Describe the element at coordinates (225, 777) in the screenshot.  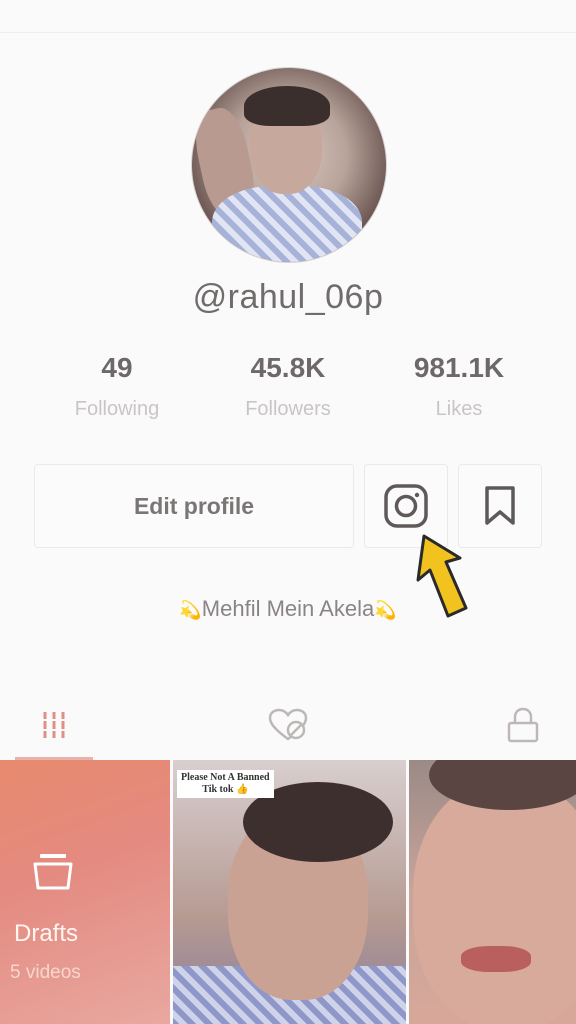
I see `video-caption-line: Please Not A Banned` at that location.